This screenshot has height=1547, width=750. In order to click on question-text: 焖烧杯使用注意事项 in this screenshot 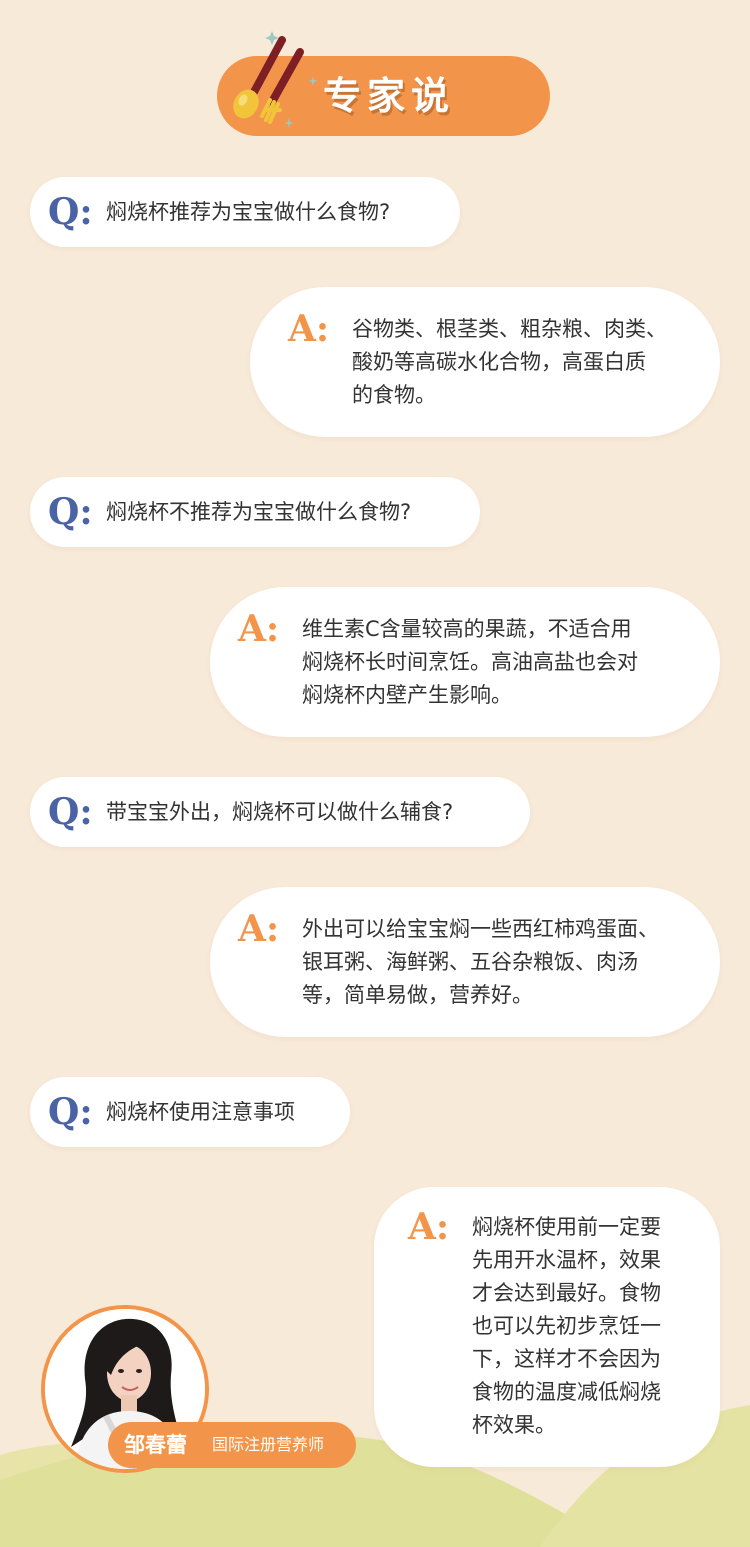, I will do `click(200, 1112)`.